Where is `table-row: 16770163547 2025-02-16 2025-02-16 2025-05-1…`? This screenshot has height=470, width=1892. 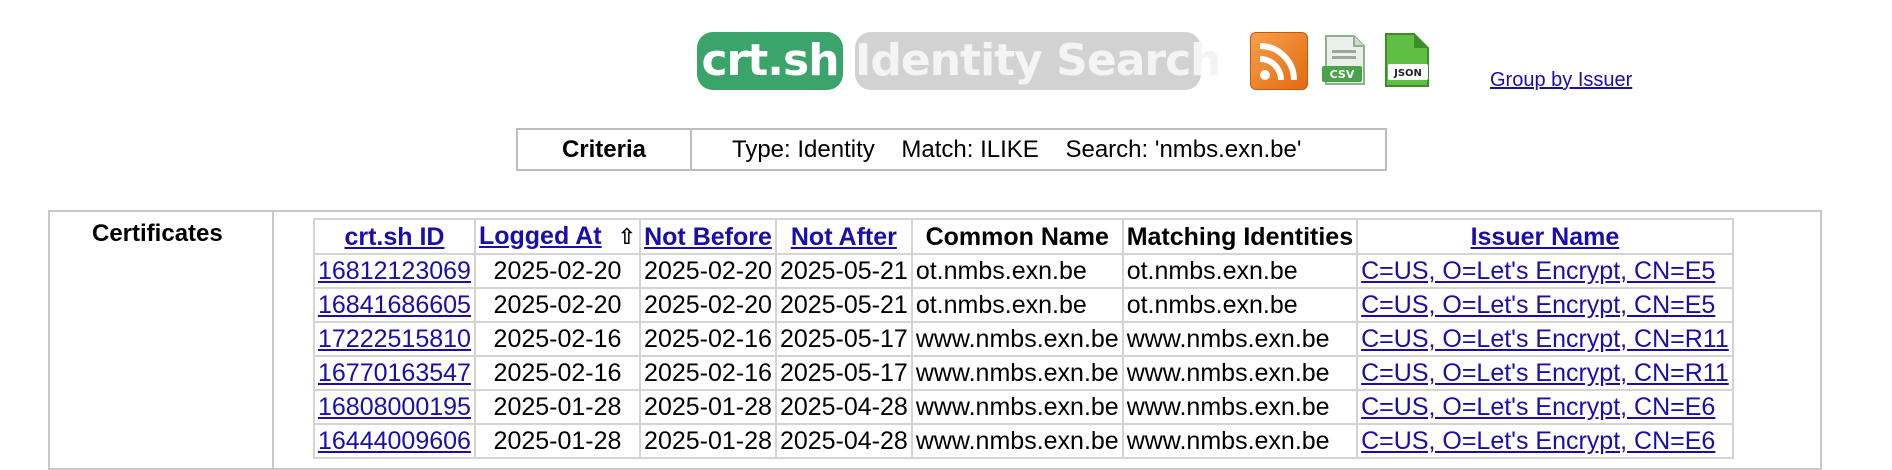 table-row: 16770163547 2025-02-16 2025-02-16 2025-05-1… is located at coordinates (1023, 373).